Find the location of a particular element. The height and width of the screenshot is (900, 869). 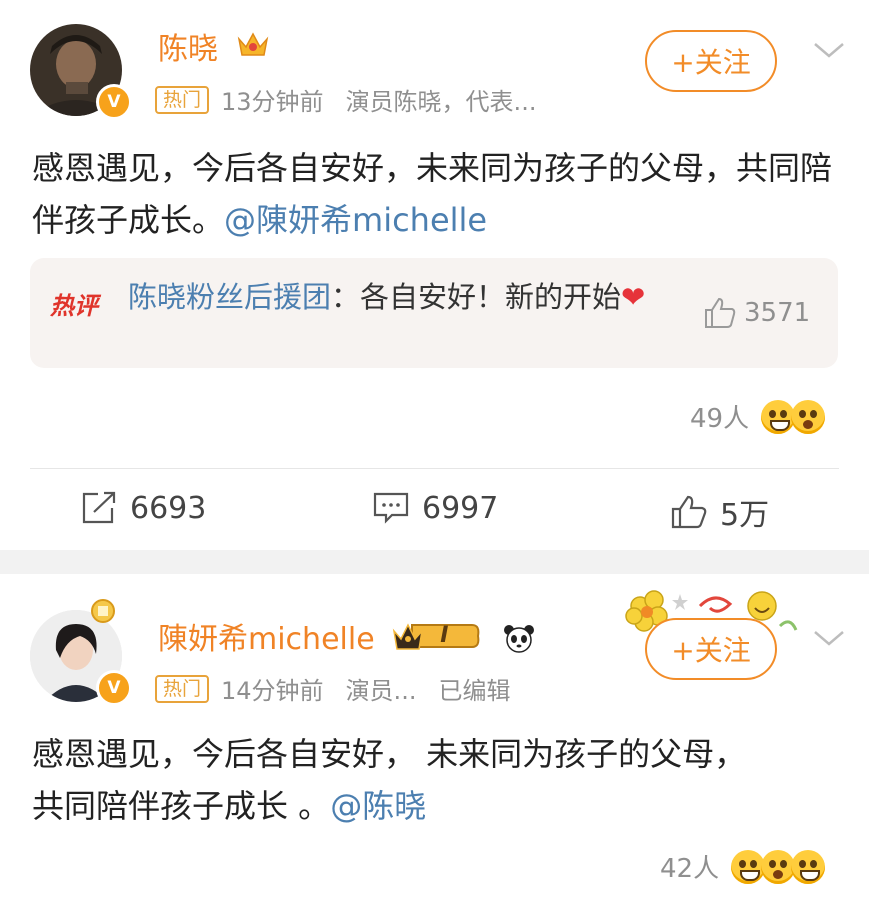

hot-comment-like: 3571 is located at coordinates (756, 313).